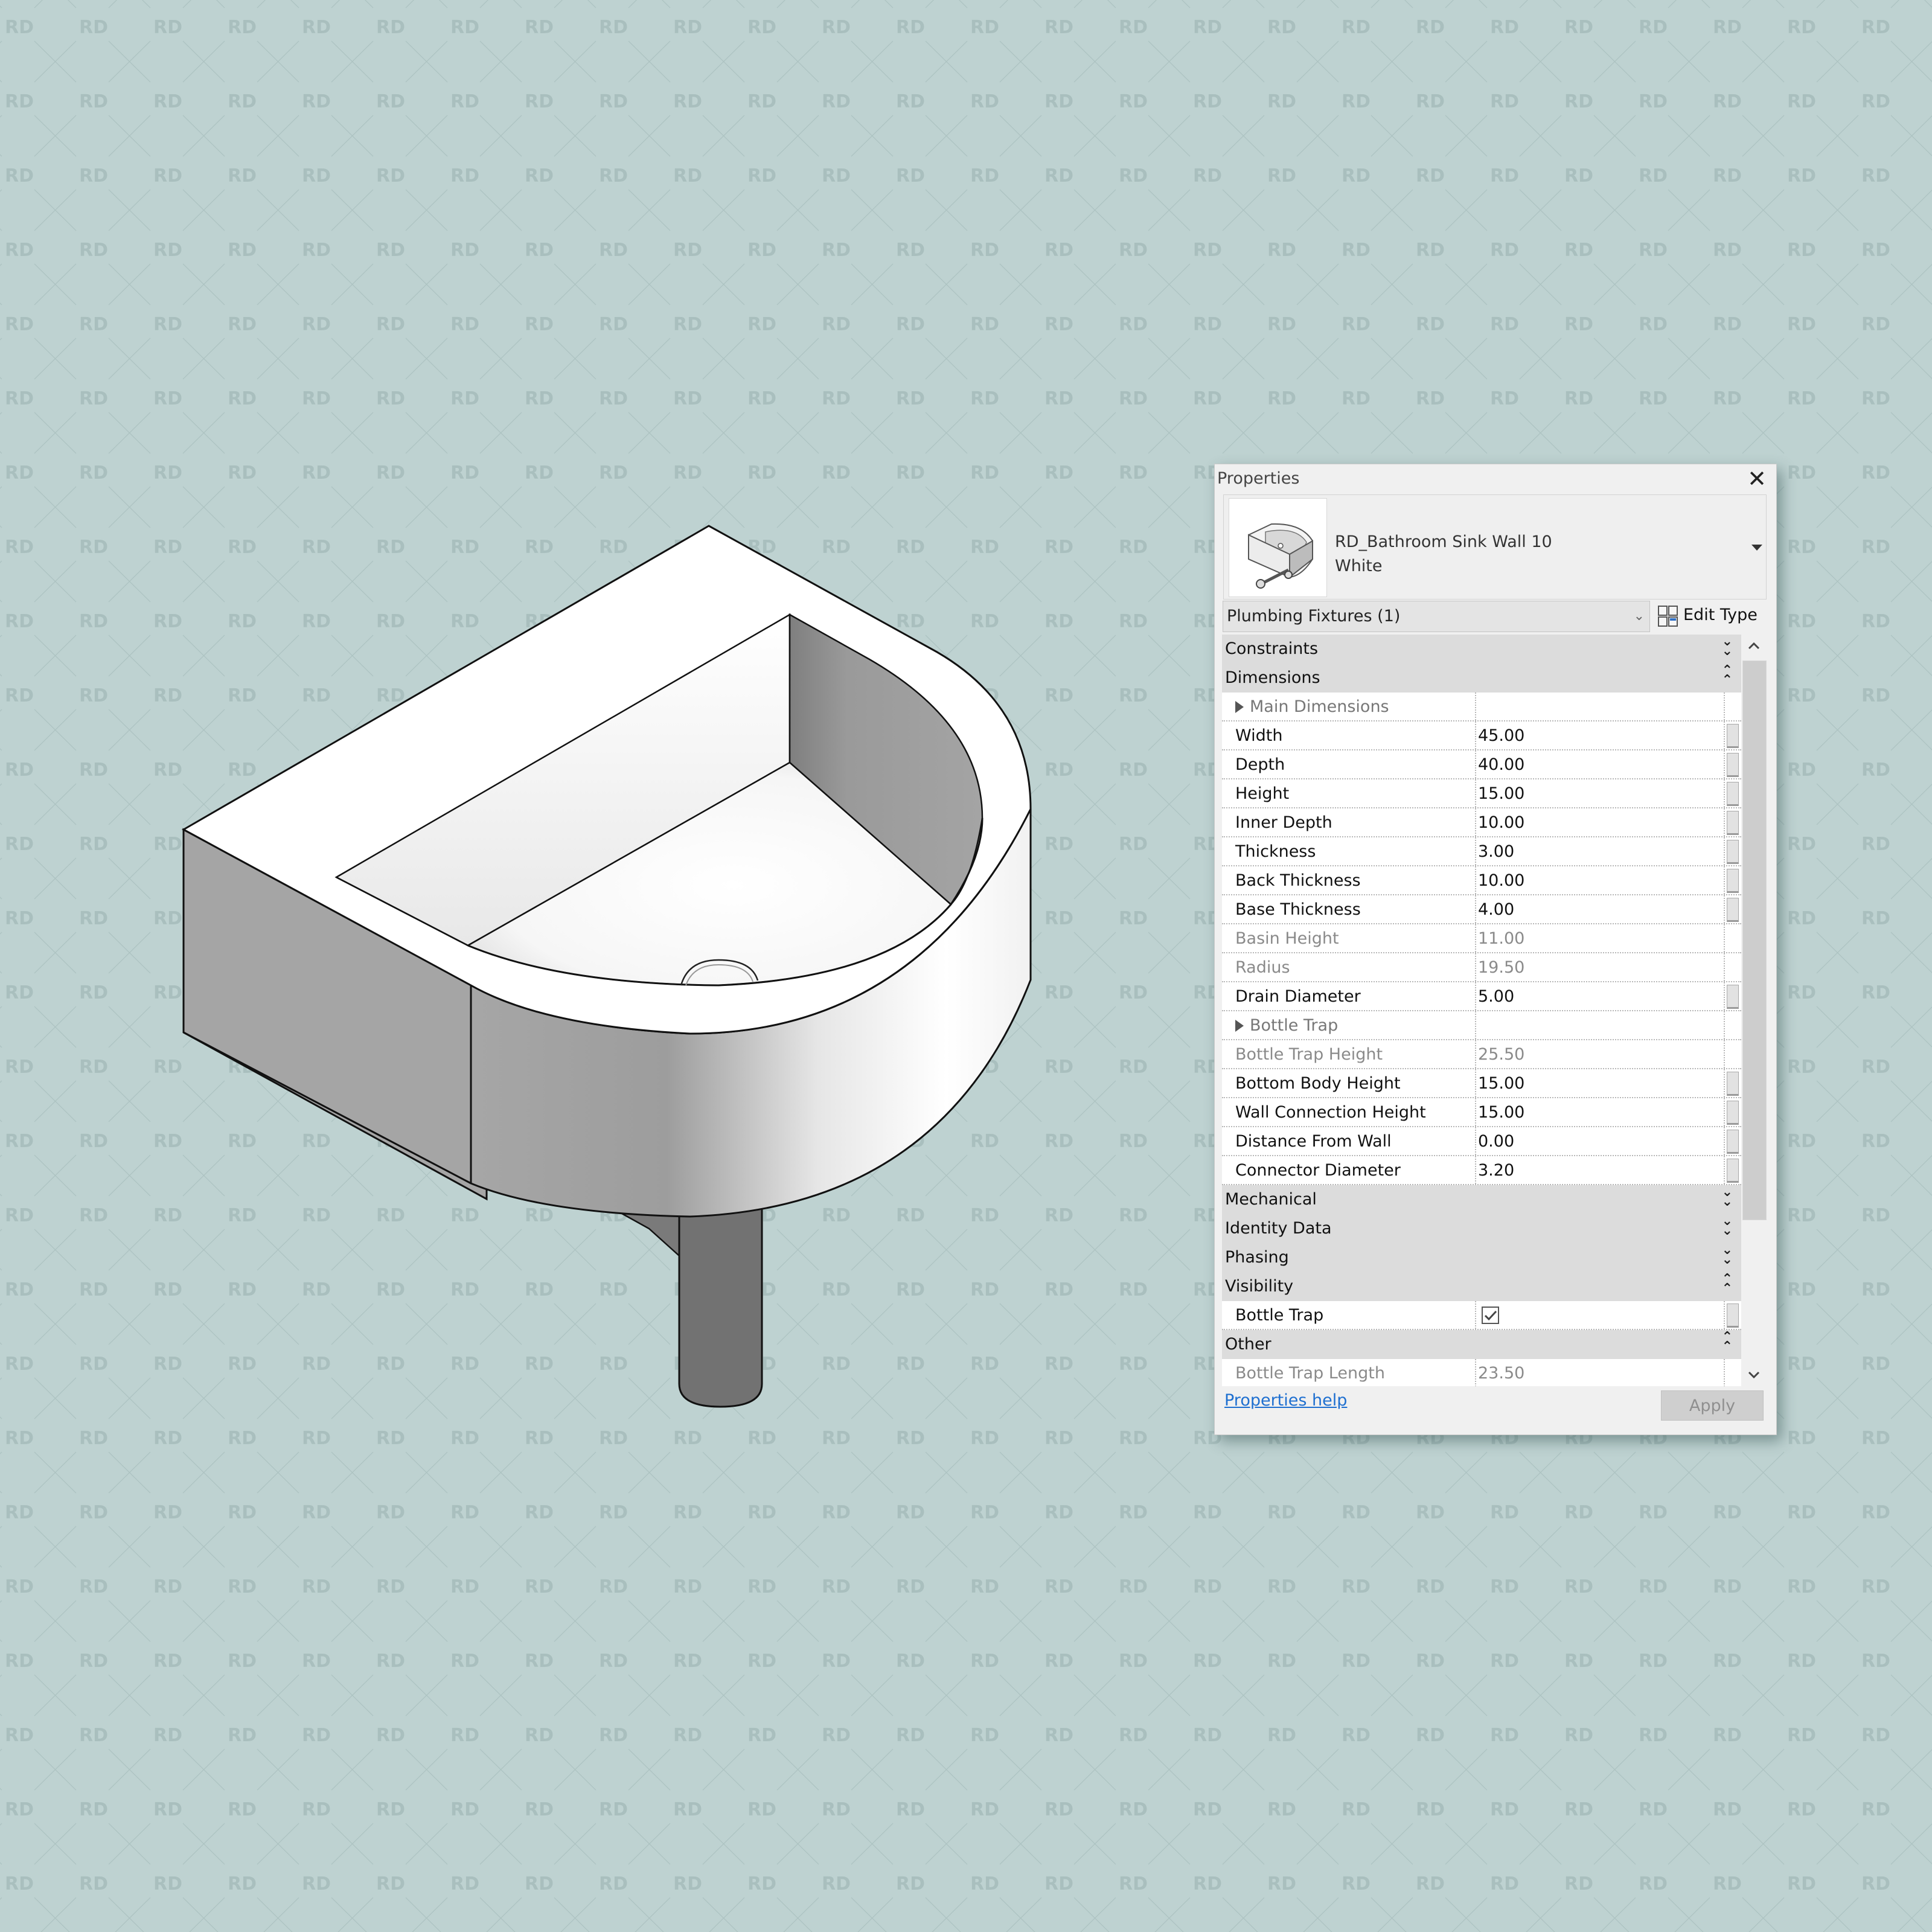 This screenshot has width=1932, height=1932. I want to click on property-label: Inner Depth, so click(1284, 823).